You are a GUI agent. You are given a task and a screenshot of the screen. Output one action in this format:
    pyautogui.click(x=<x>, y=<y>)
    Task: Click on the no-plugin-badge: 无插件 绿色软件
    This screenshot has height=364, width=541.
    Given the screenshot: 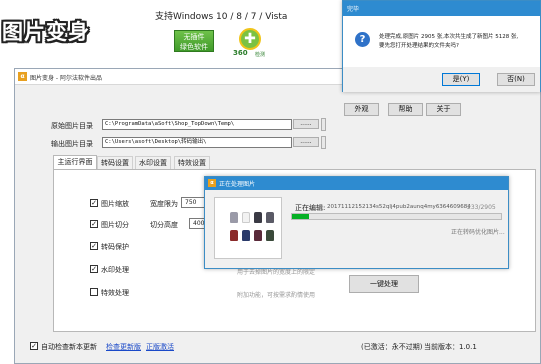 What is the action you would take?
    pyautogui.click(x=194, y=41)
    